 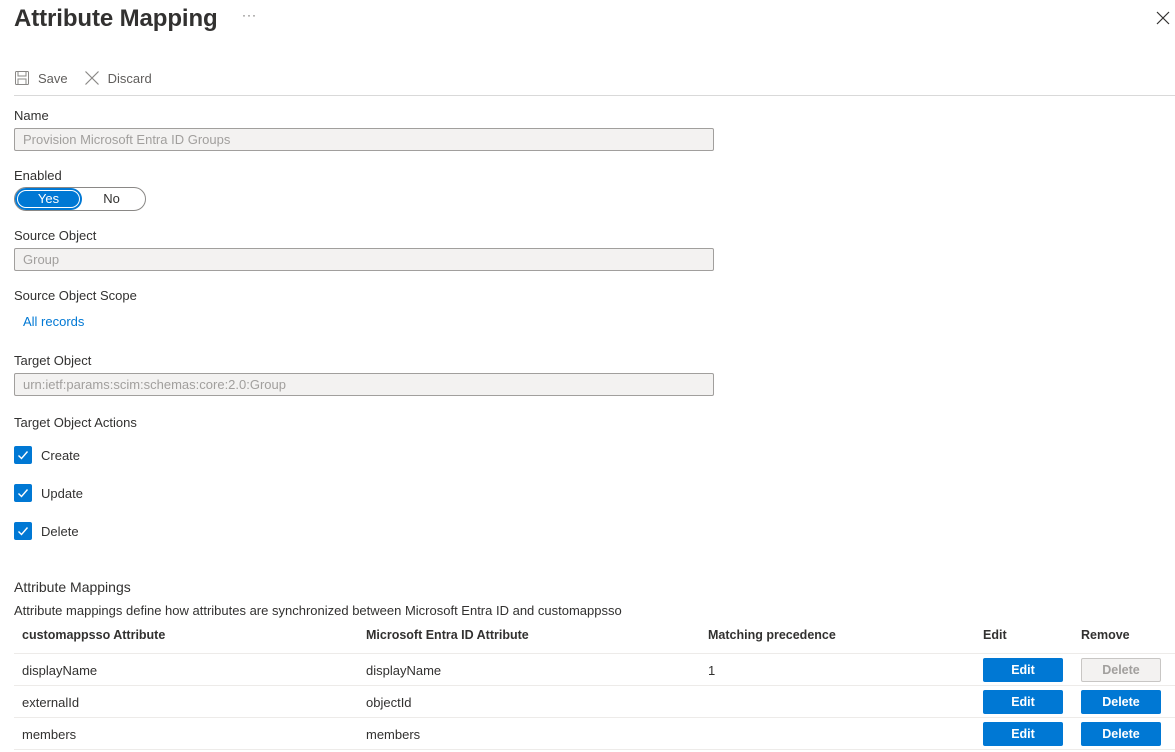 I want to click on column-header-remove: Remove, so click(x=1105, y=635).